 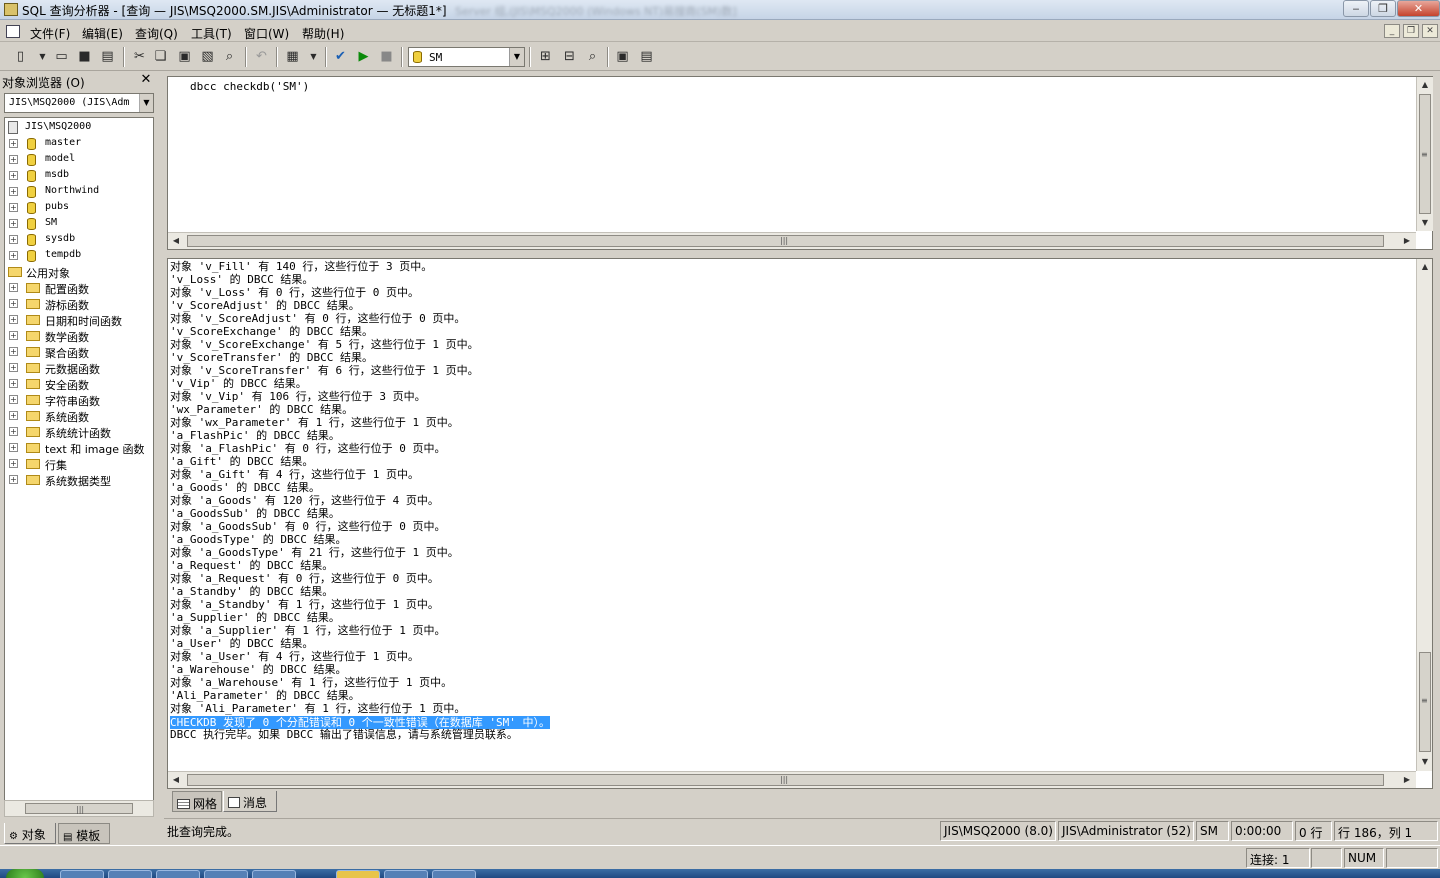 I want to click on results-hscrollbar: ◀ ||| ▶, so click(x=792, y=779).